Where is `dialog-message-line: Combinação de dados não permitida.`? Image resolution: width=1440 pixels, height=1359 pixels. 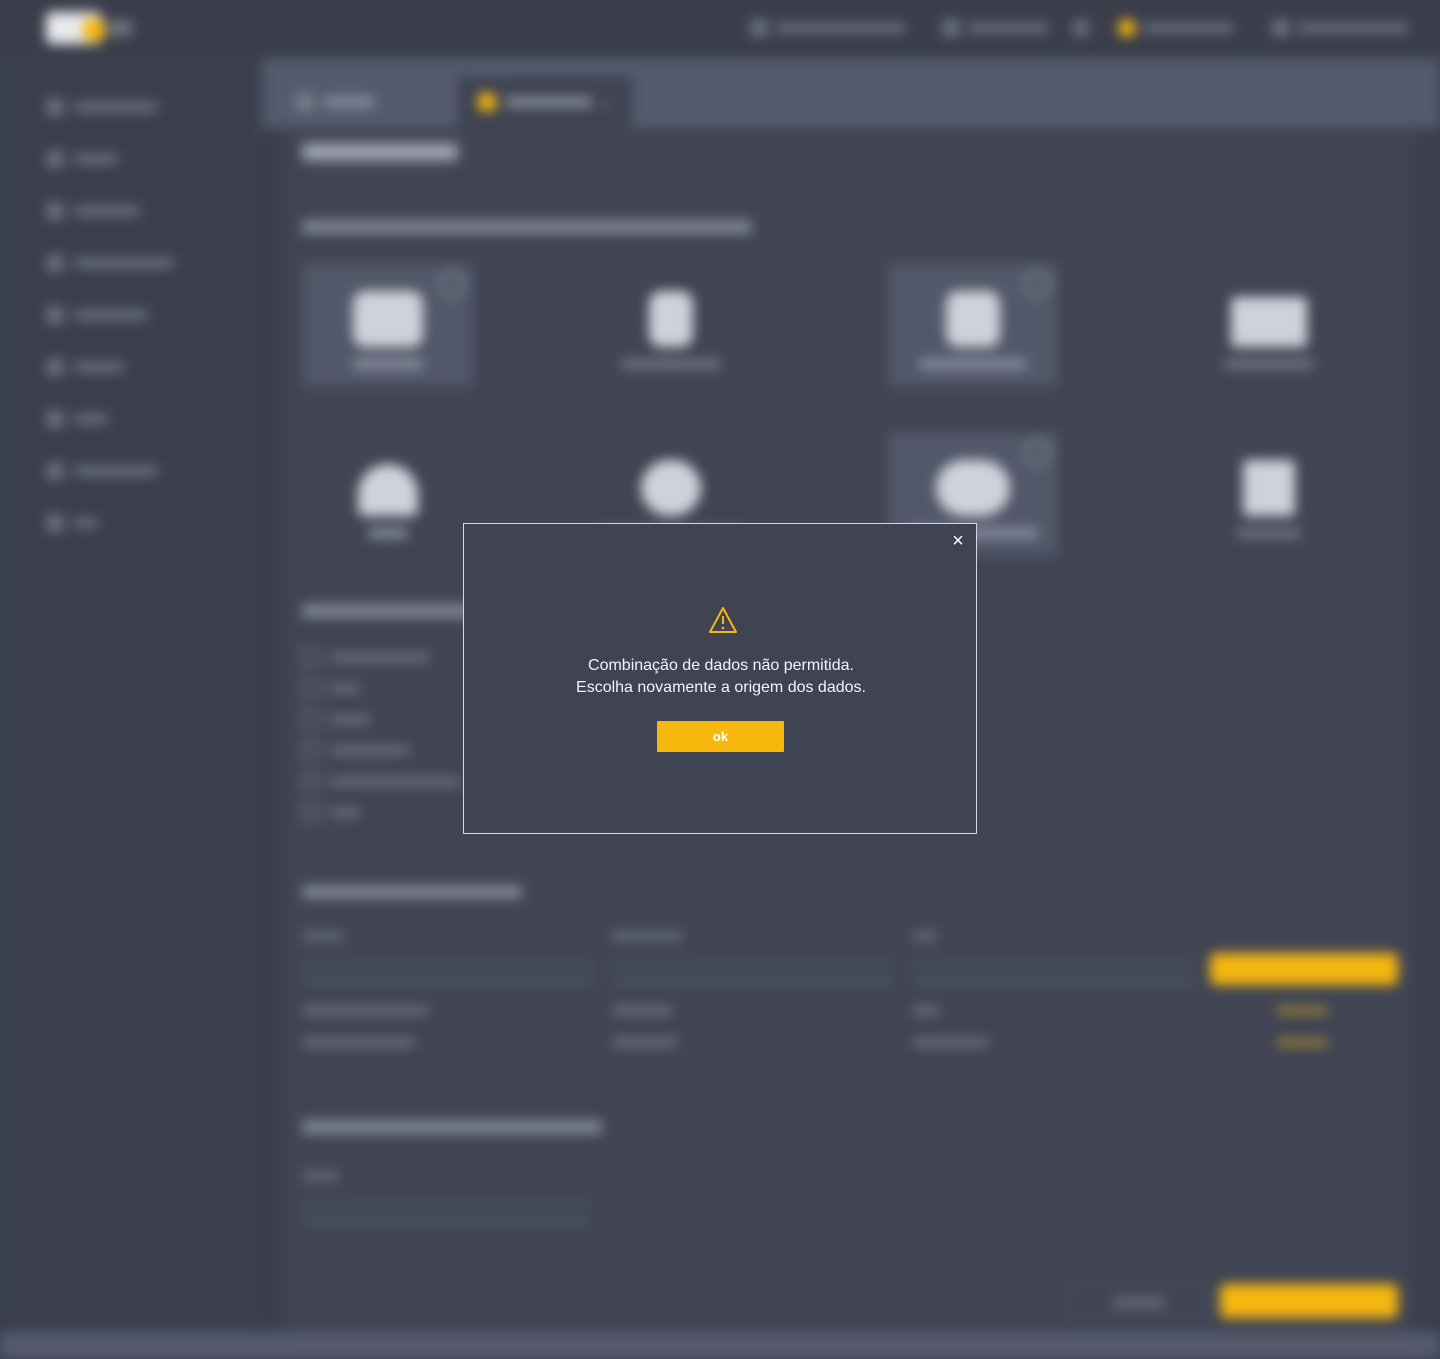 dialog-message-line: Combinação de dados não permitida. is located at coordinates (721, 665).